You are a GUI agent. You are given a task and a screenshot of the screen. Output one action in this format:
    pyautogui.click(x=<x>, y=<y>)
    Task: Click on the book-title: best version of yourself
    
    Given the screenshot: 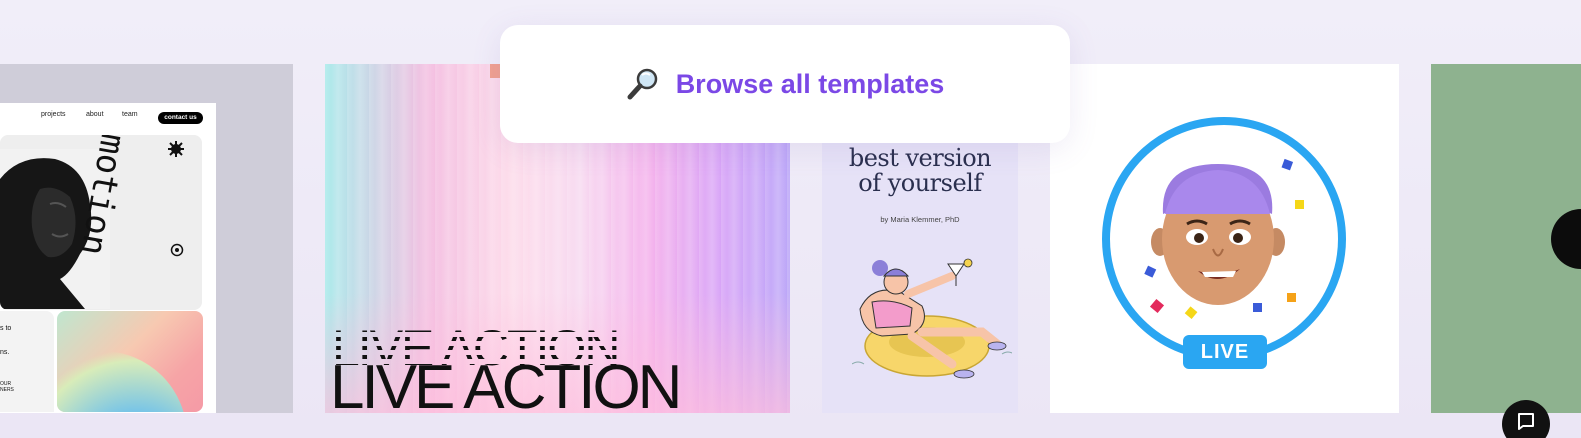 What is the action you would take?
    pyautogui.click(x=920, y=171)
    